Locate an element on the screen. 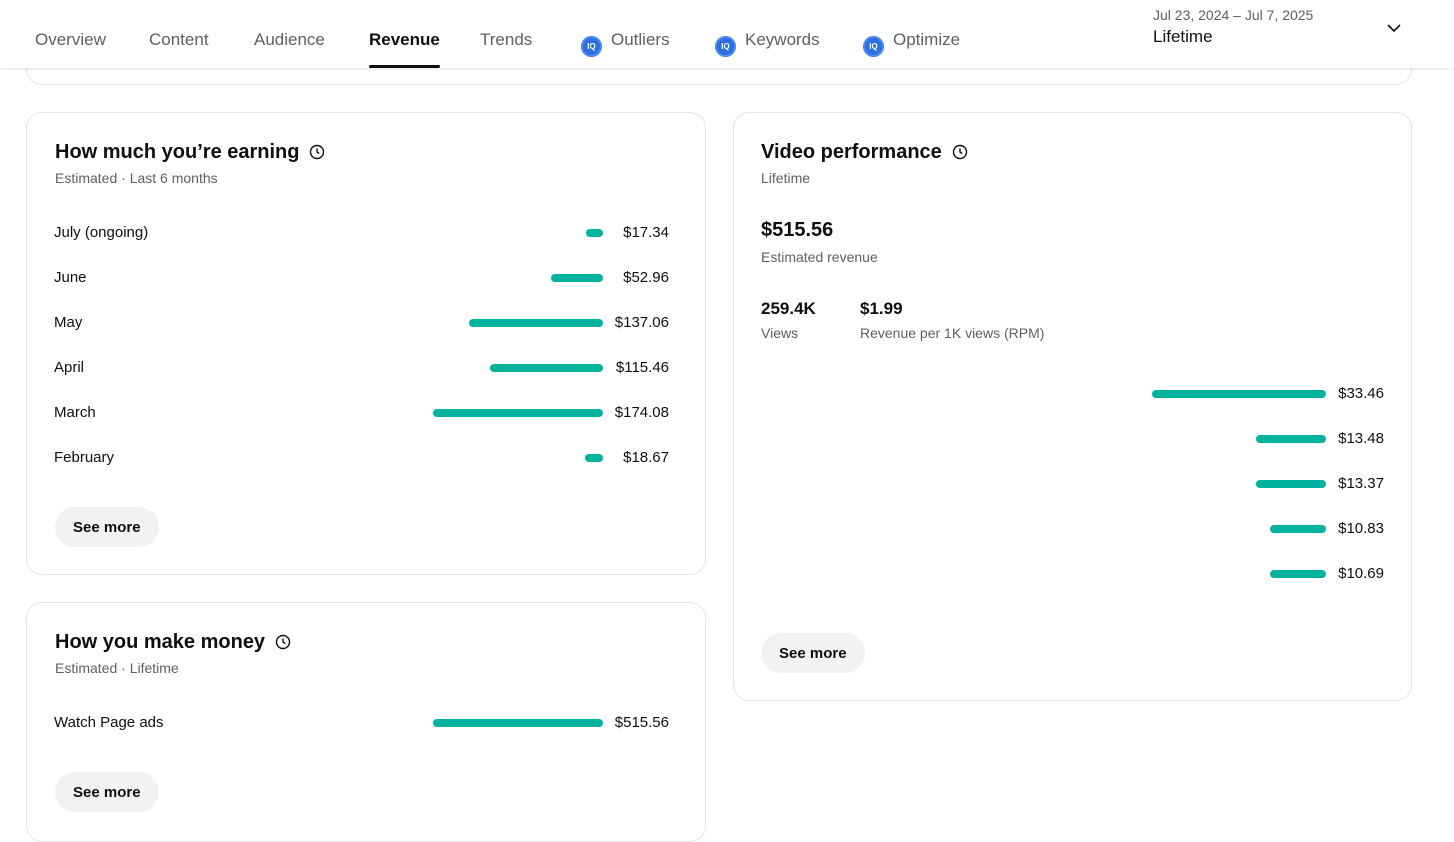  tab-content: Content is located at coordinates (179, 49).